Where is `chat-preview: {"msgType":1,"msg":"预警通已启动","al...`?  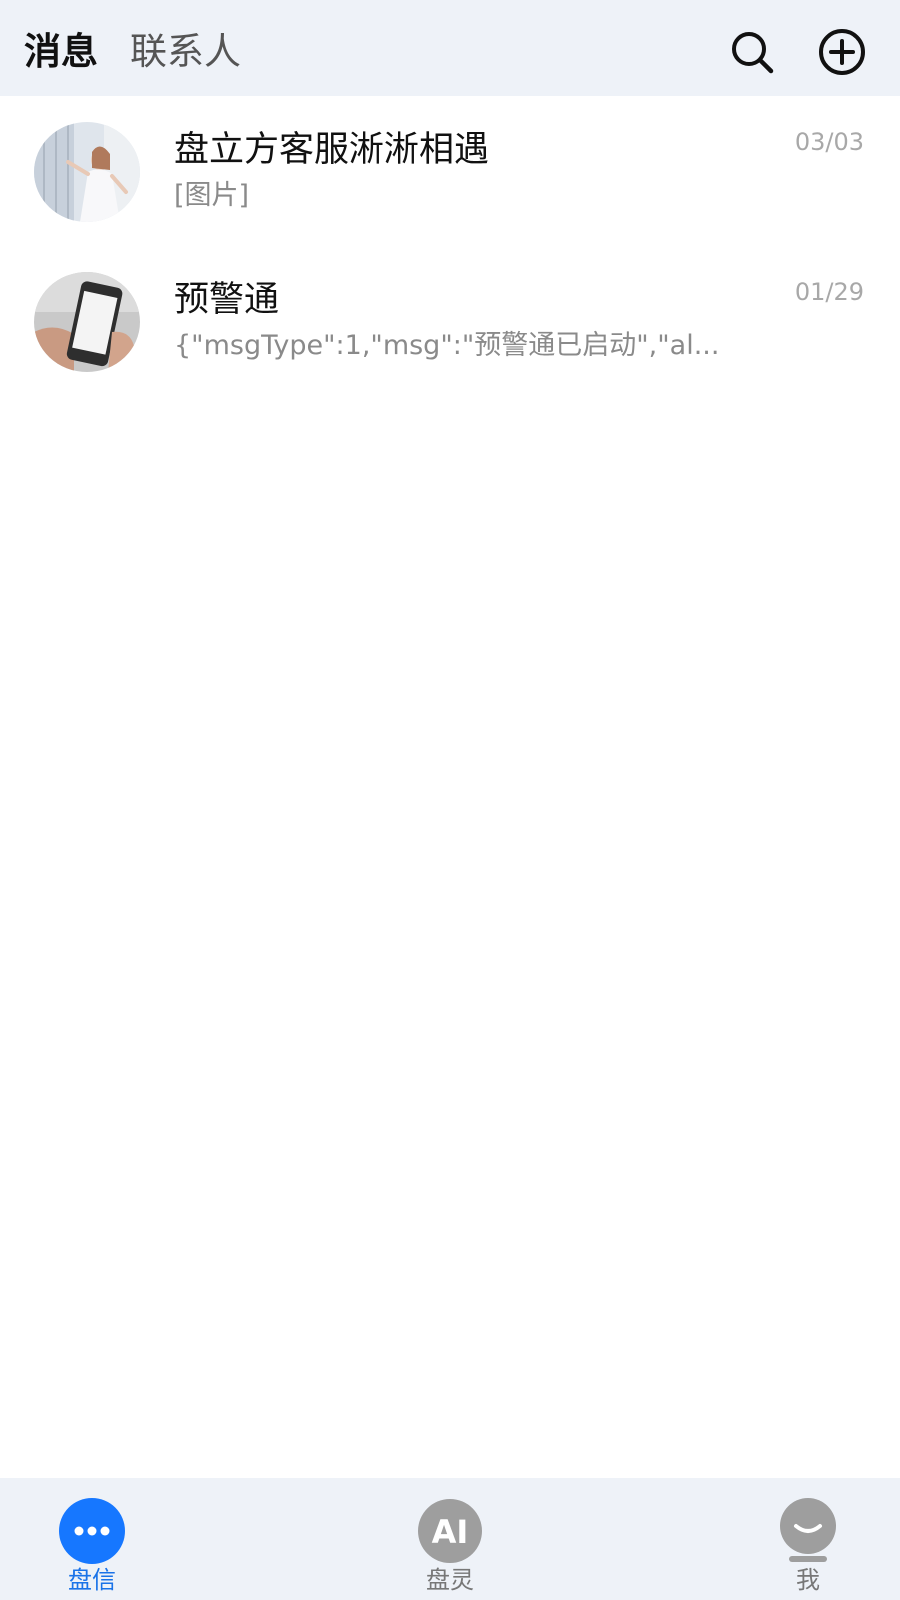
chat-preview: {"msgType":1,"msg":"预警通已启动","al... is located at coordinates (447, 345).